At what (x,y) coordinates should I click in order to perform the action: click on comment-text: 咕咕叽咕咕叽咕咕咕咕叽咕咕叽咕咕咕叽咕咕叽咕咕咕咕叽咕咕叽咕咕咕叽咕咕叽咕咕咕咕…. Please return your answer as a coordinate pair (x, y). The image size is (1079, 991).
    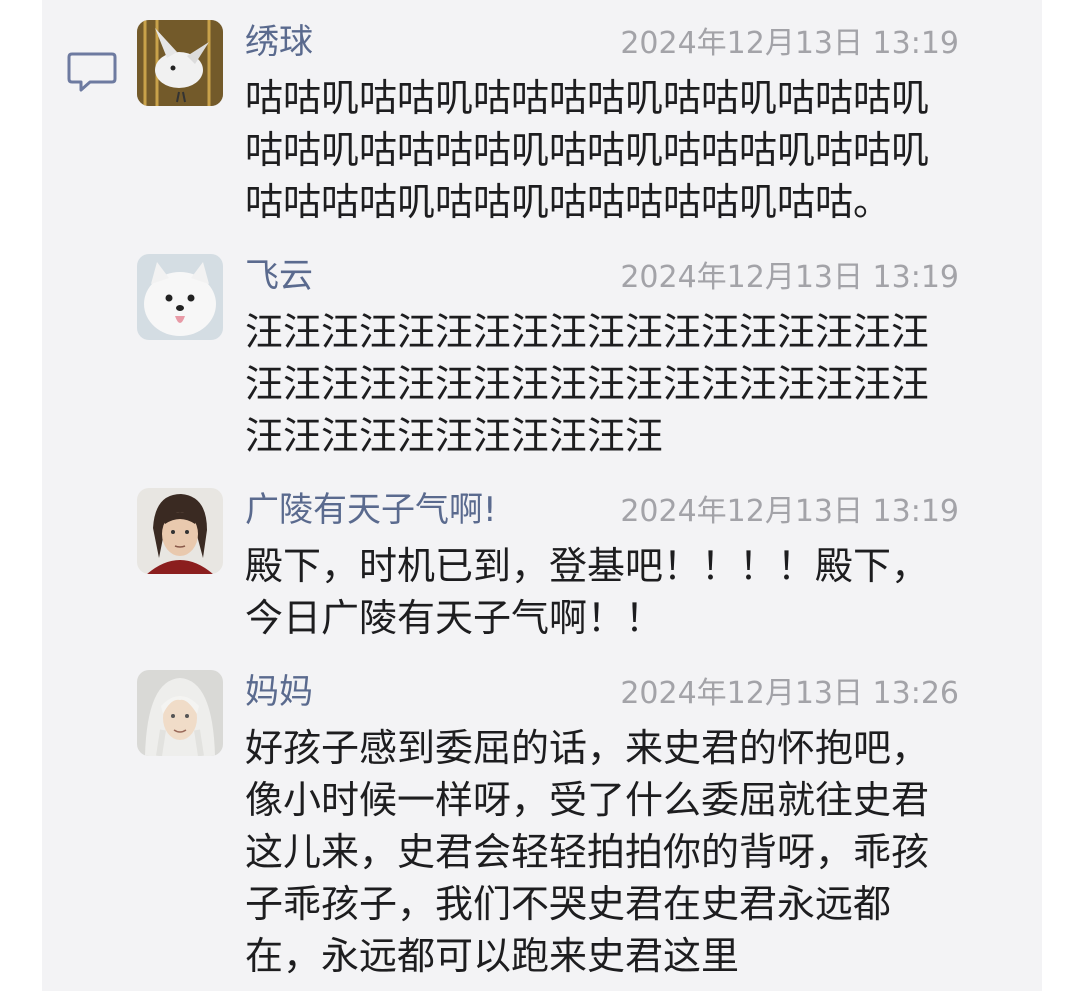
    Looking at the image, I should click on (587, 150).